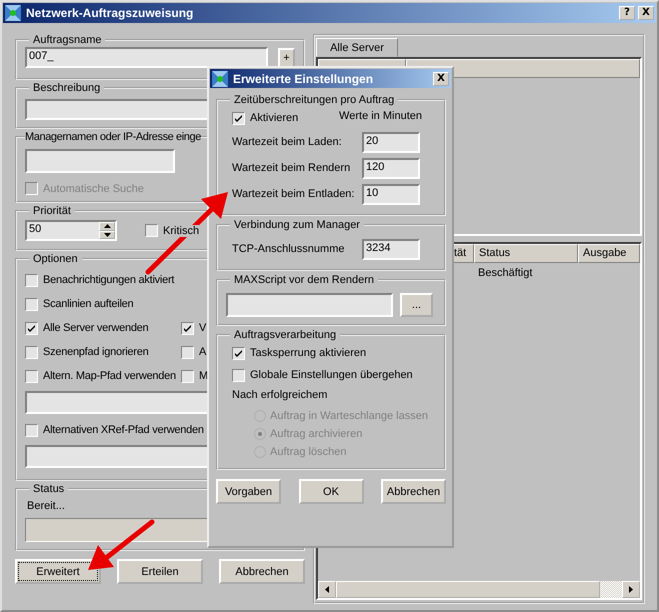 The width and height of the screenshot is (659, 612). Describe the element at coordinates (109, 376) in the screenshot. I see `checkbox-label: Altern. Map-Pfad verwenden` at that location.